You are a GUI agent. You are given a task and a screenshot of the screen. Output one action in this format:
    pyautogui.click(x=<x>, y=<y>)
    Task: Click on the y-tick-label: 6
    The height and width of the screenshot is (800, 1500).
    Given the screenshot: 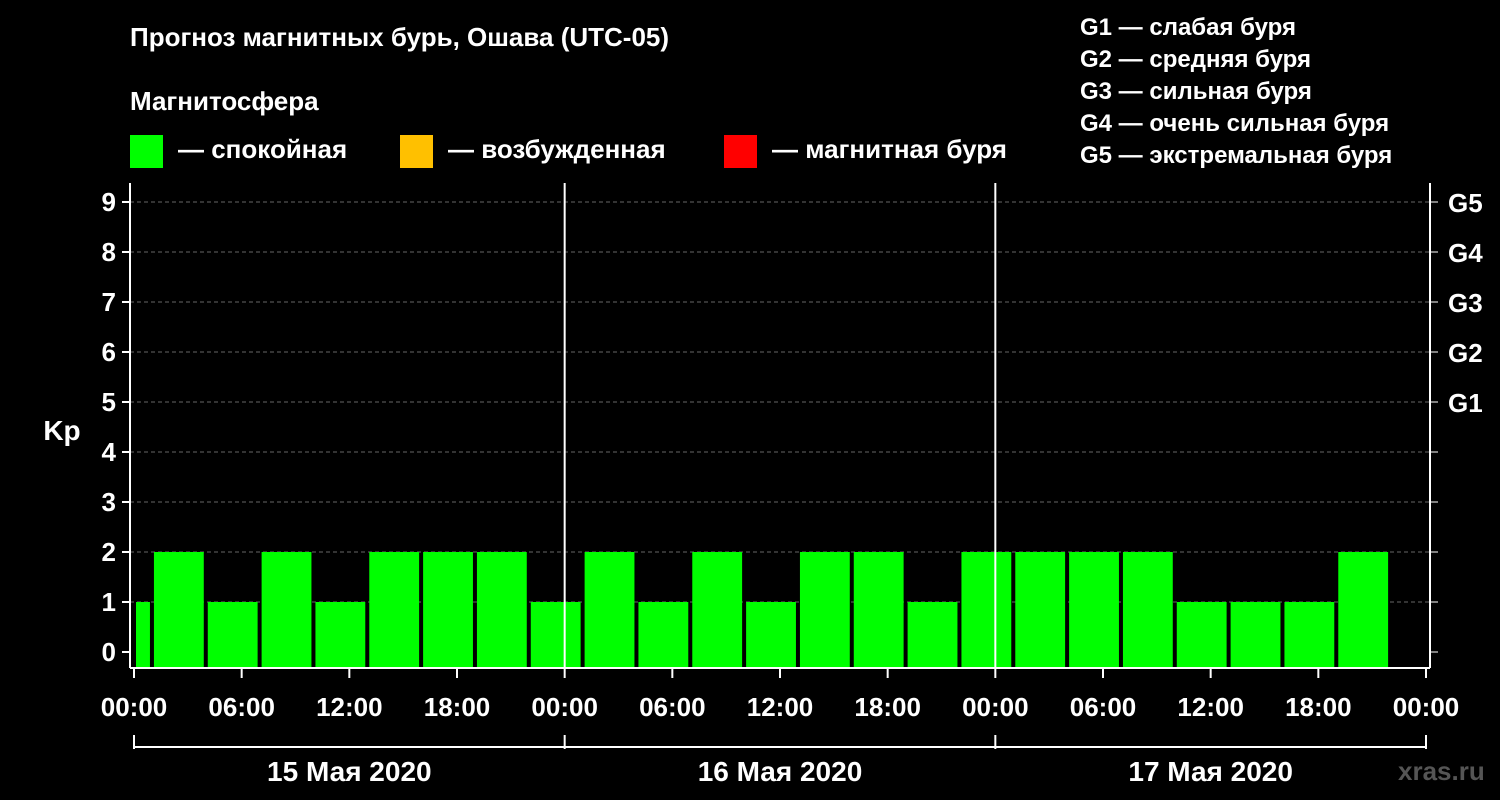 What is the action you would take?
    pyautogui.click(x=109, y=352)
    